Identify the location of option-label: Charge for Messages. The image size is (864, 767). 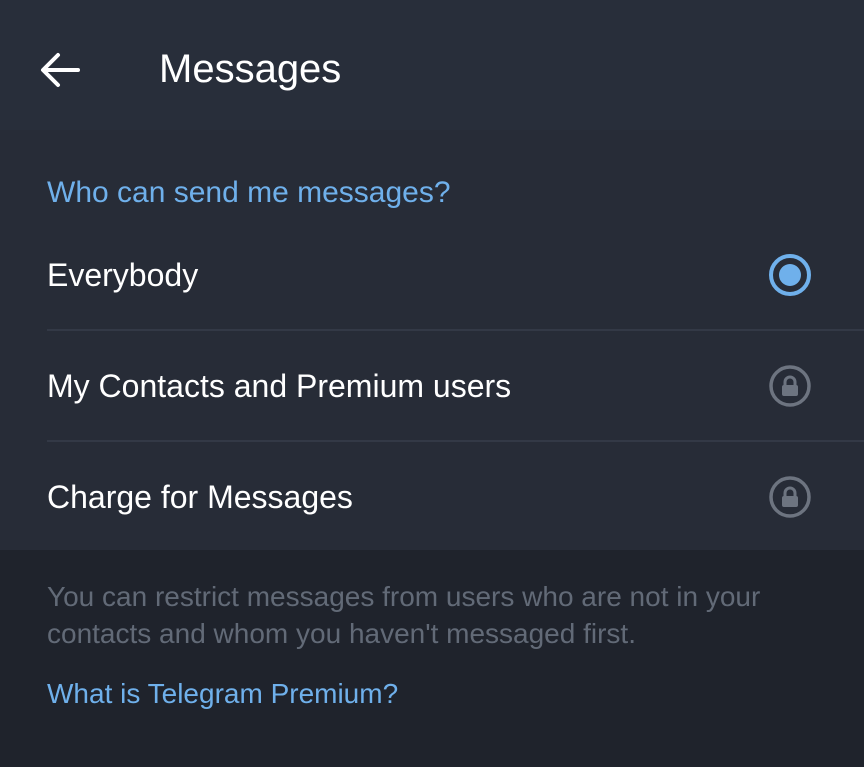
(200, 497).